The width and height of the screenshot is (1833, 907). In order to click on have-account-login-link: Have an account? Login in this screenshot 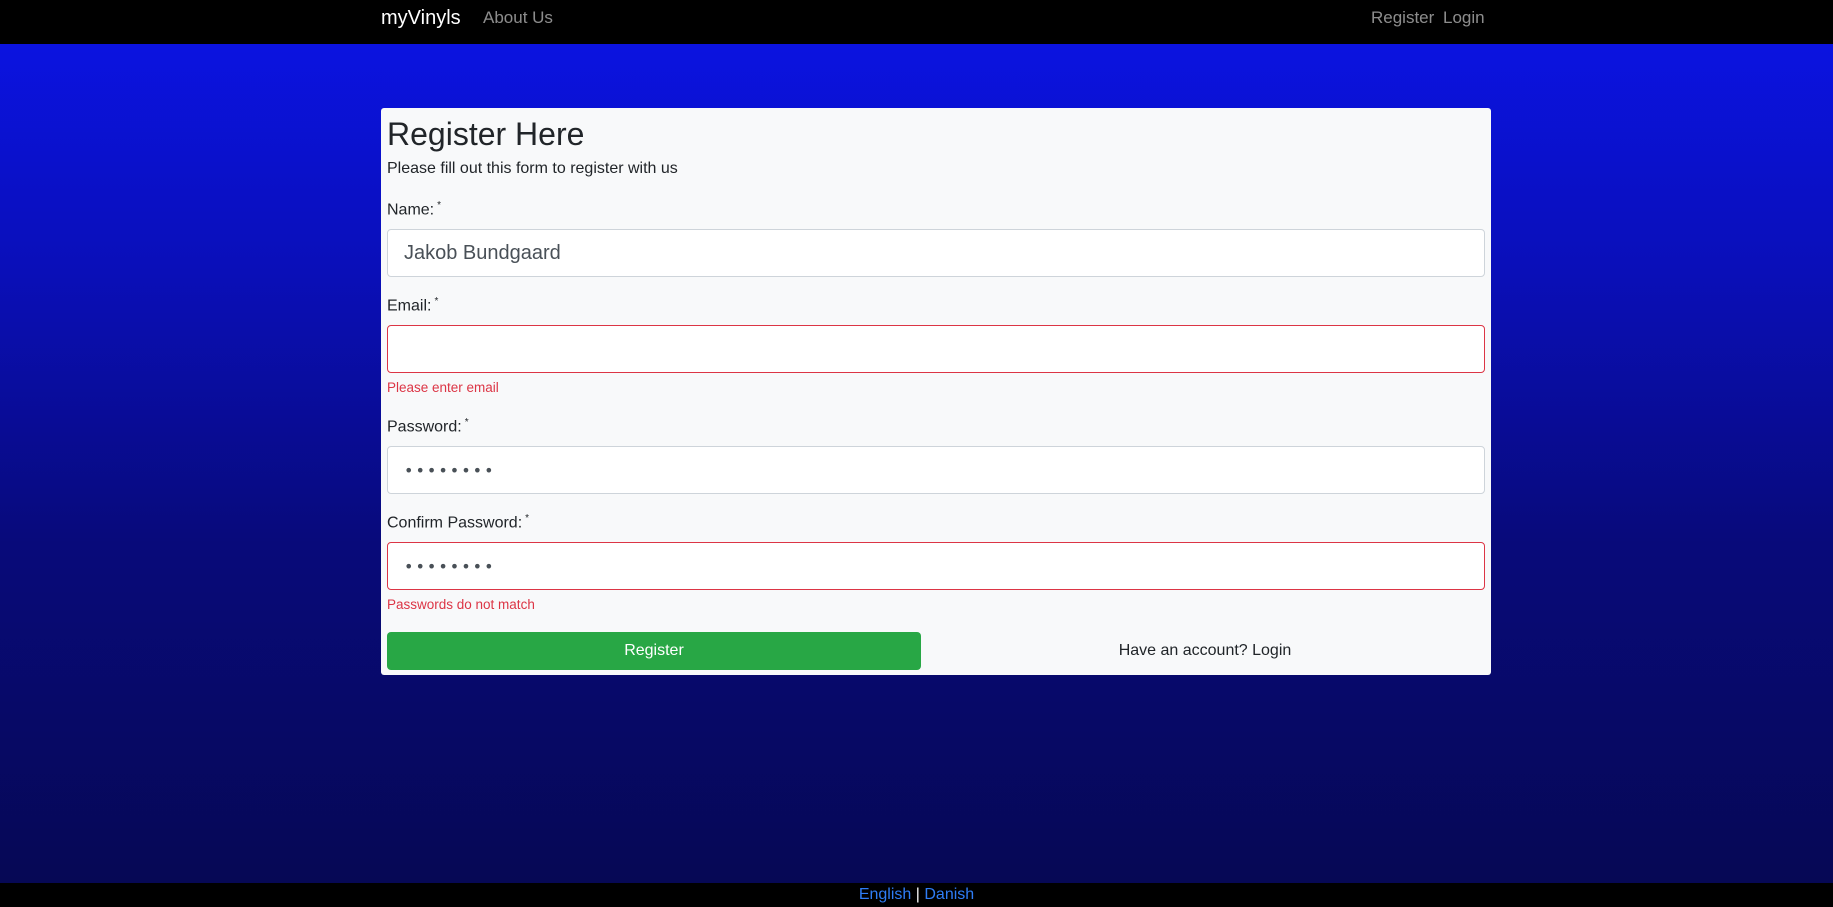, I will do `click(1205, 651)`.